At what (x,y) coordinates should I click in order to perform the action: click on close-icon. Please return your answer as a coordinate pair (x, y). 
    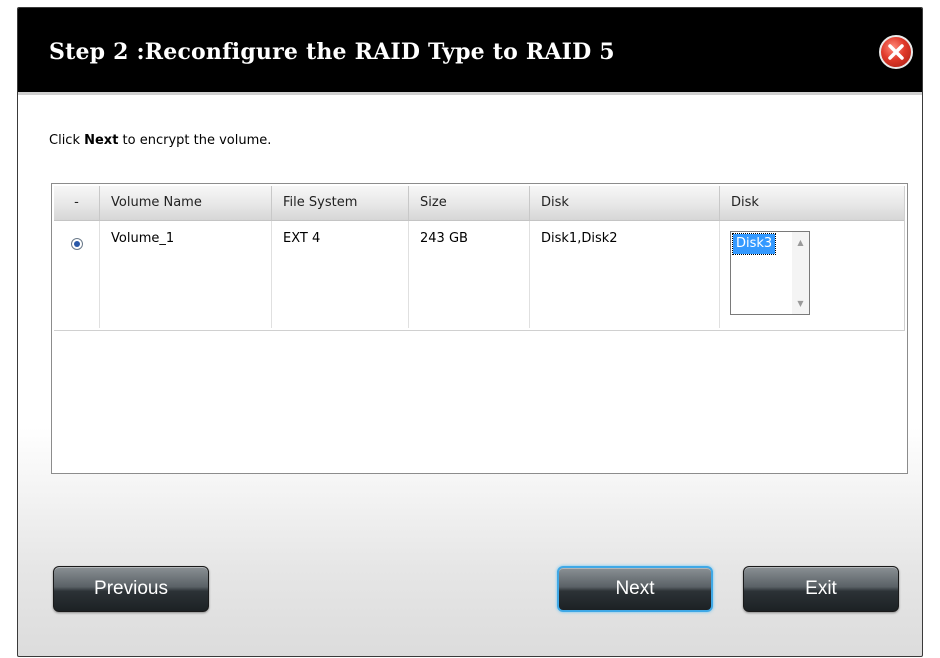
    Looking at the image, I should click on (896, 52).